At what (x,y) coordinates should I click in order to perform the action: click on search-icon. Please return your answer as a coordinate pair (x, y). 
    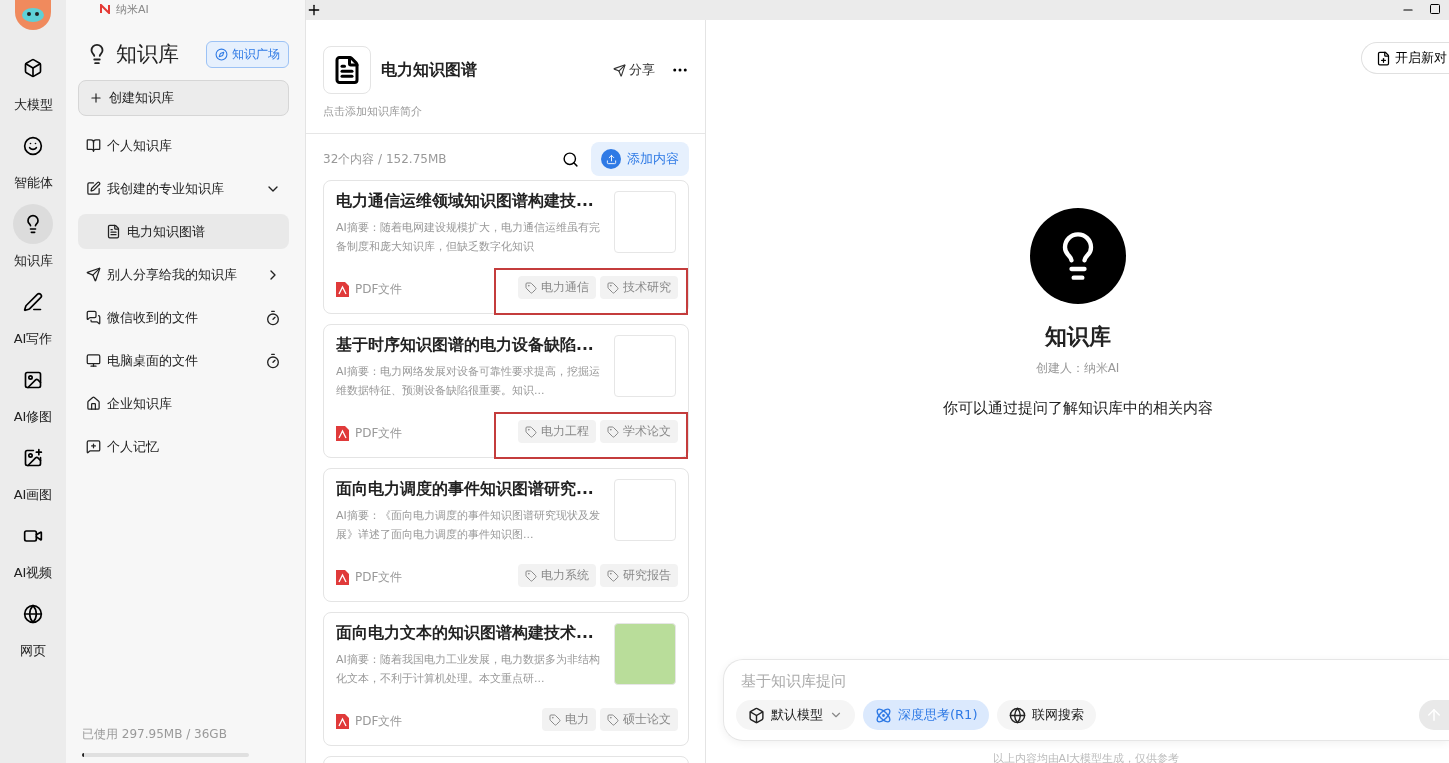
    Looking at the image, I should click on (570, 159).